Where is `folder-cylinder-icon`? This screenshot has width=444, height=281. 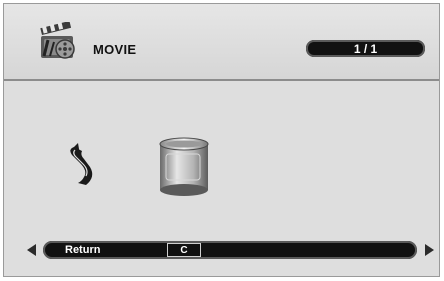
folder-cylinder-icon is located at coordinates (184, 167).